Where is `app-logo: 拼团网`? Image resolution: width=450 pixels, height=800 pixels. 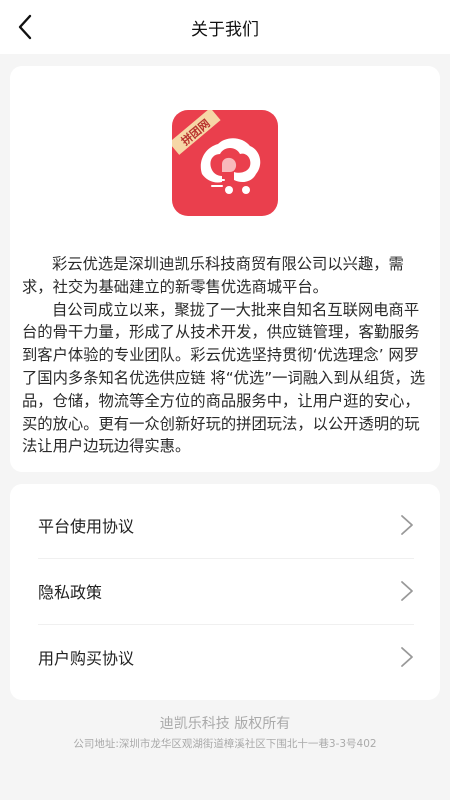
app-logo: 拼团网 is located at coordinates (225, 163).